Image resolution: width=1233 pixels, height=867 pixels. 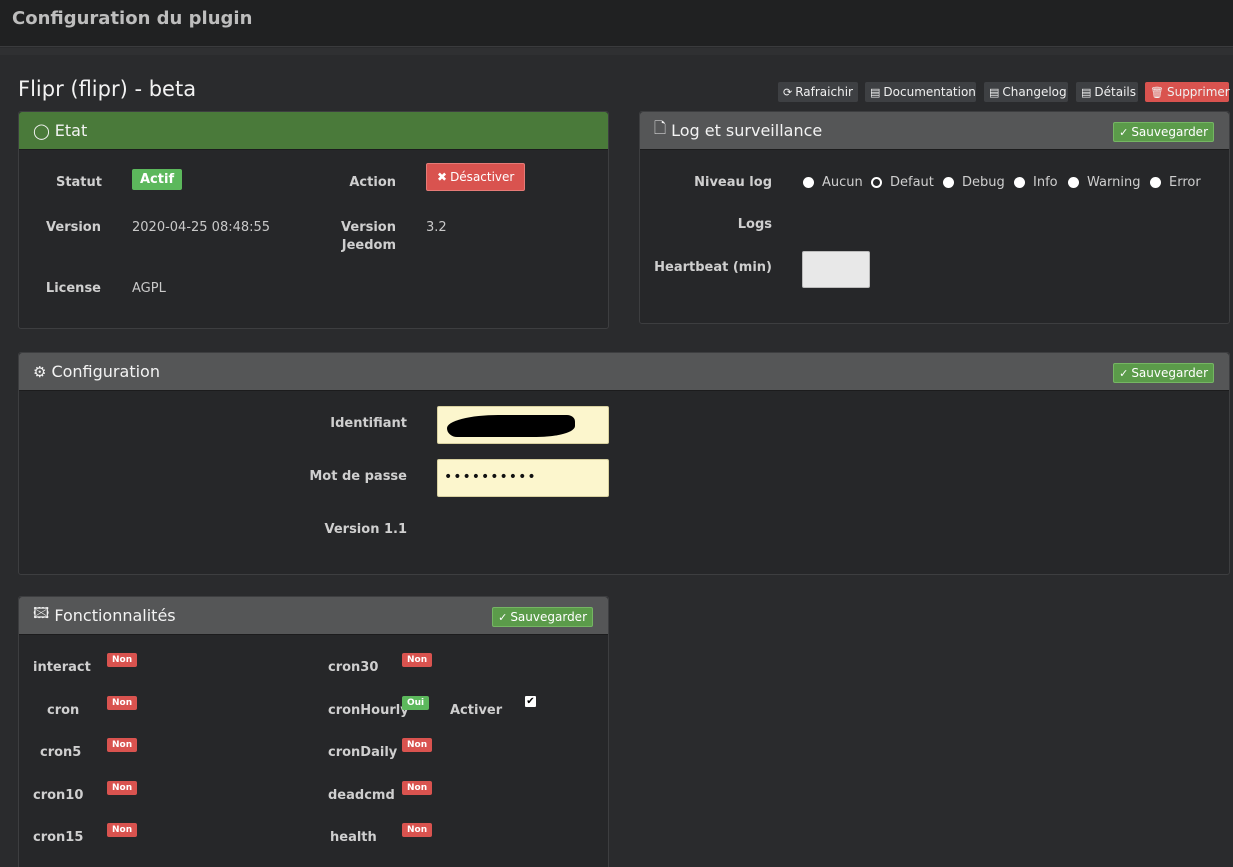 What do you see at coordinates (73, 227) in the screenshot?
I see `version-label: Version` at bounding box center [73, 227].